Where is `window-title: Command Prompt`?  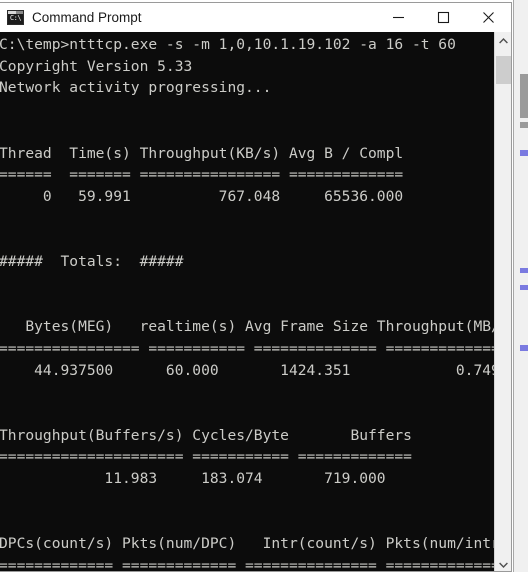
window-title: Command Prompt is located at coordinates (87, 17).